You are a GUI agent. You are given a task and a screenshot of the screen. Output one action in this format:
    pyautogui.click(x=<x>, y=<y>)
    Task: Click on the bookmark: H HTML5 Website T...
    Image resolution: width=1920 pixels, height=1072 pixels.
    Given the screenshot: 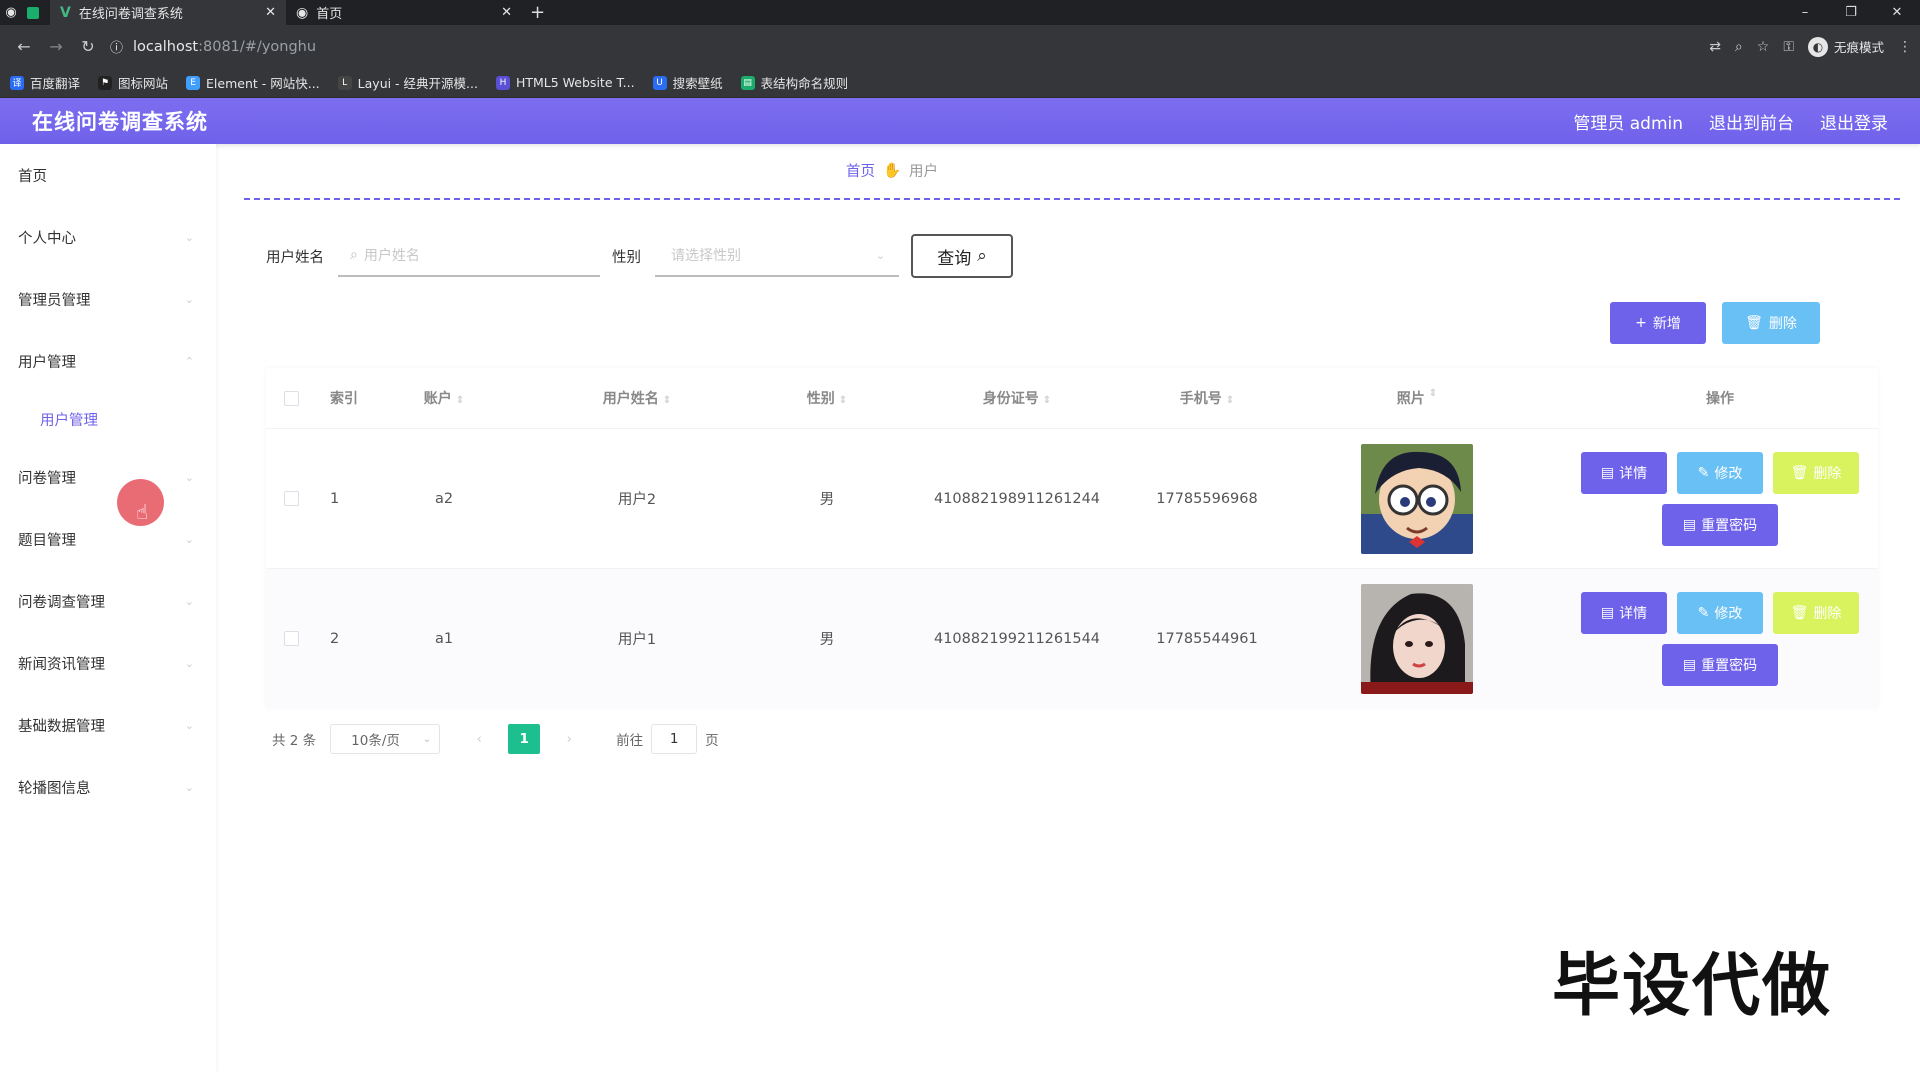 What is the action you would take?
    pyautogui.click(x=565, y=82)
    